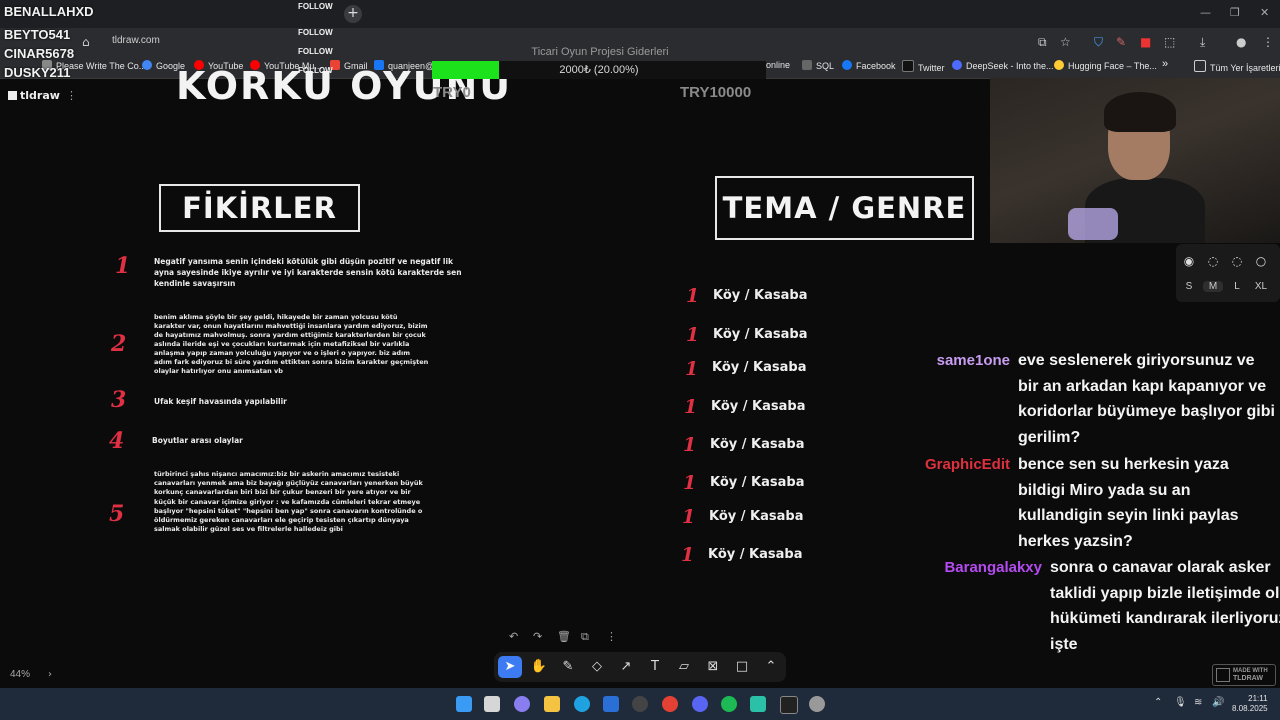  Describe the element at coordinates (1213, 261) in the screenshot. I see `dash-draw-icon: ◌` at that location.